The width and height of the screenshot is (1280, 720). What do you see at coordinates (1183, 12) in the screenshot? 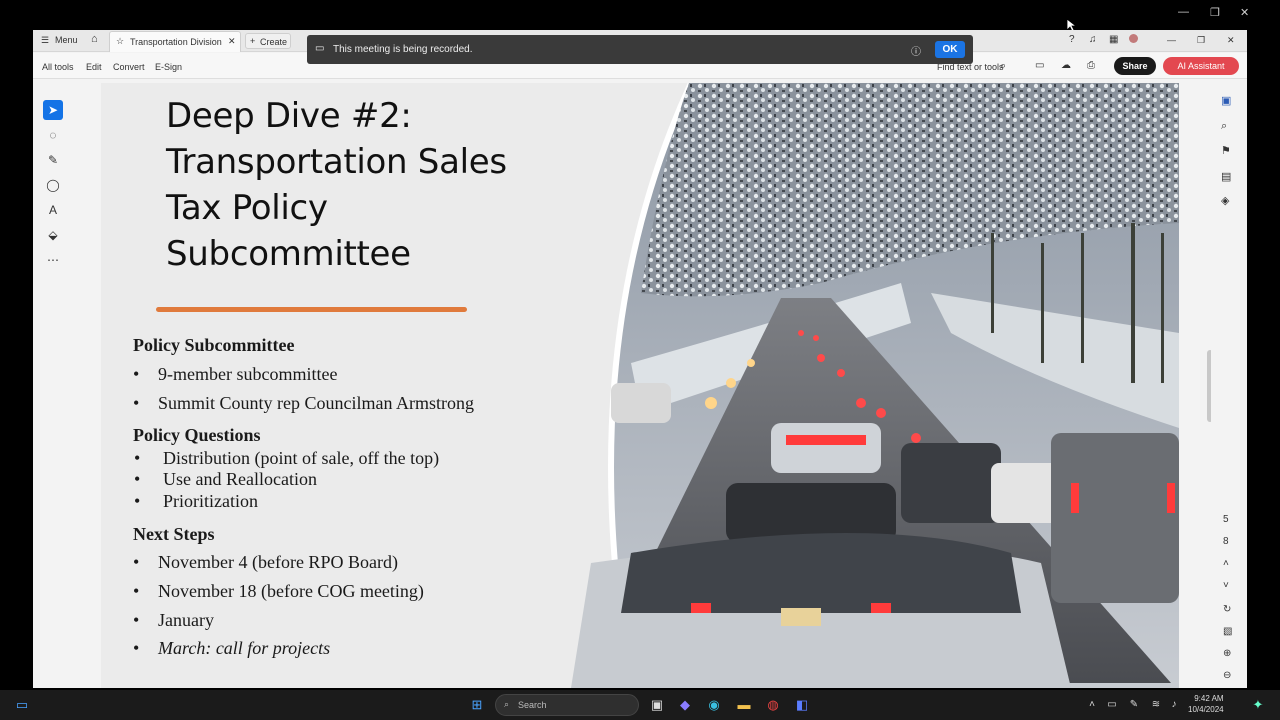
I see `minimize-icon: —` at bounding box center [1183, 12].